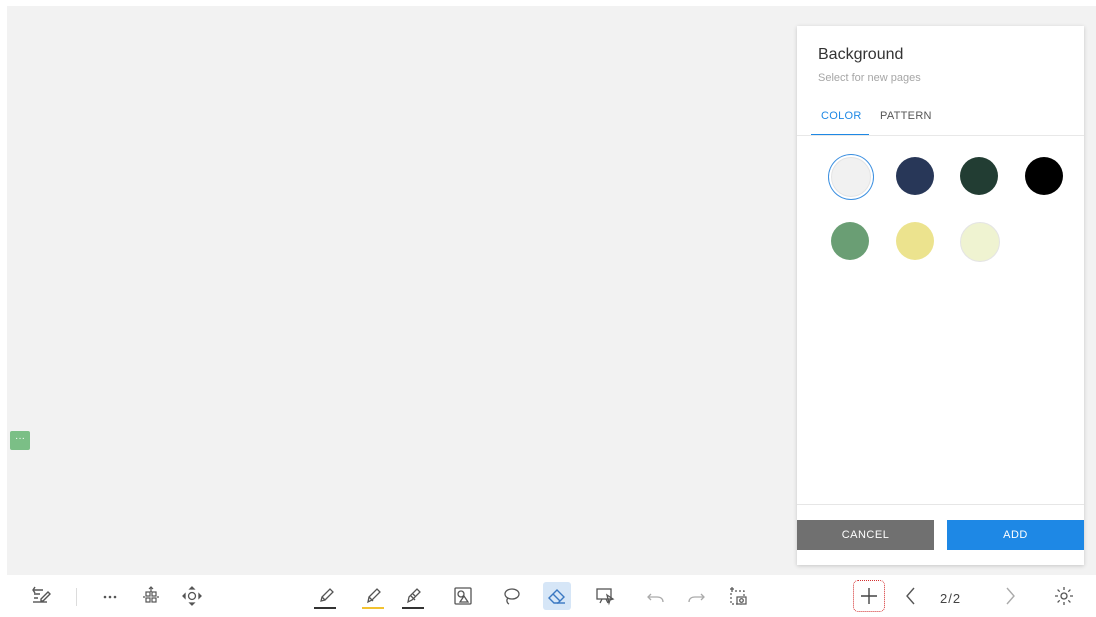  I want to click on settings-icon, so click(1064, 596).